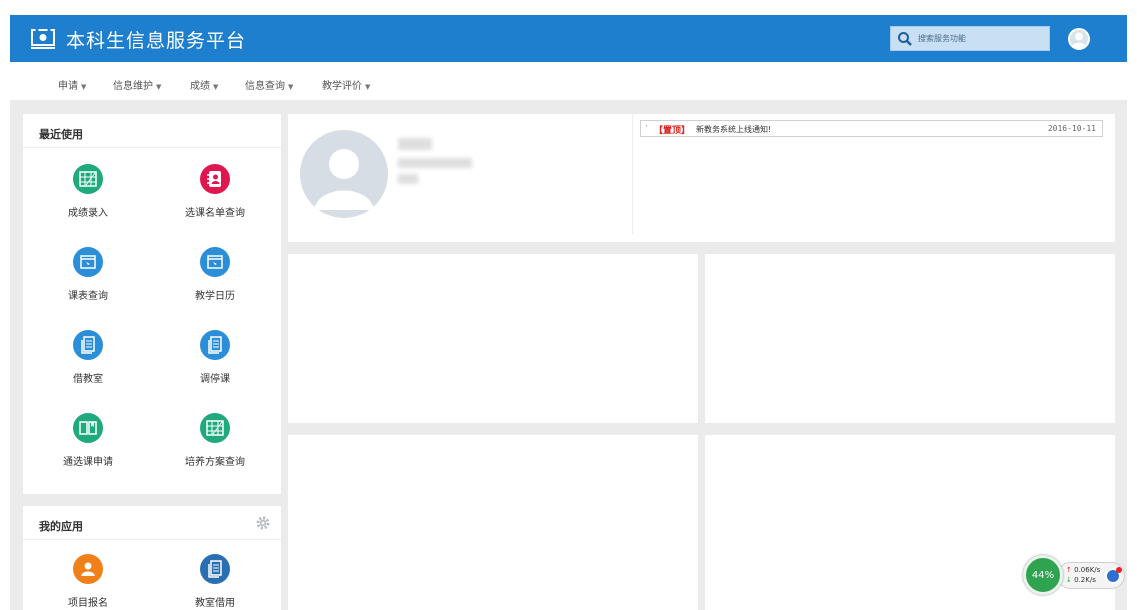 This screenshot has height=610, width=1137. What do you see at coordinates (871, 128) in the screenshot?
I see `notice-item: · 【置顶】 新教务系统上线通知! 2016-10-11` at bounding box center [871, 128].